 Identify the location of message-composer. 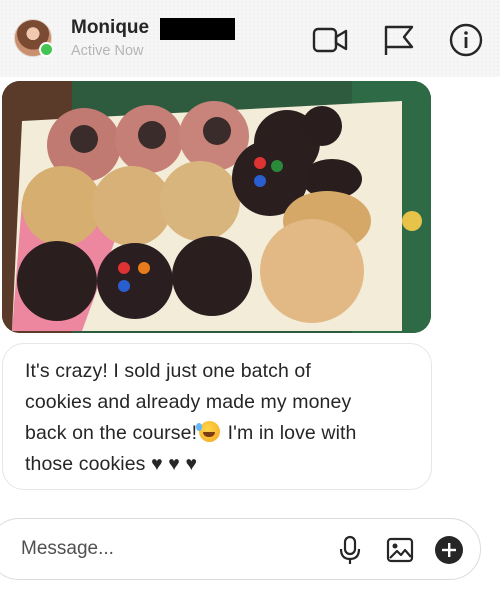
(240, 549).